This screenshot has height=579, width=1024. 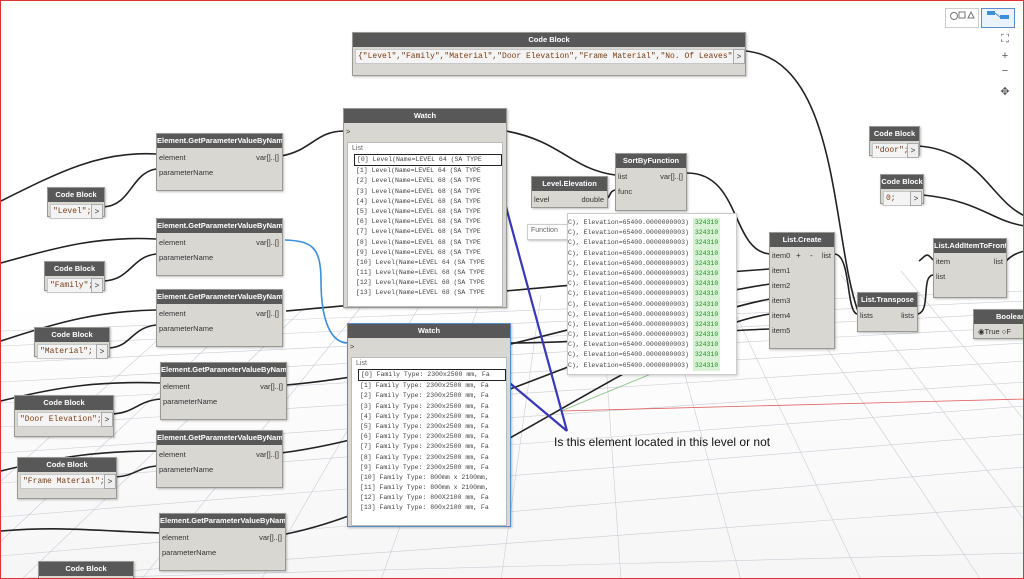 I want to click on code-block-door-elevation: Code Block "Door Elevation"; >, so click(x=64, y=416).